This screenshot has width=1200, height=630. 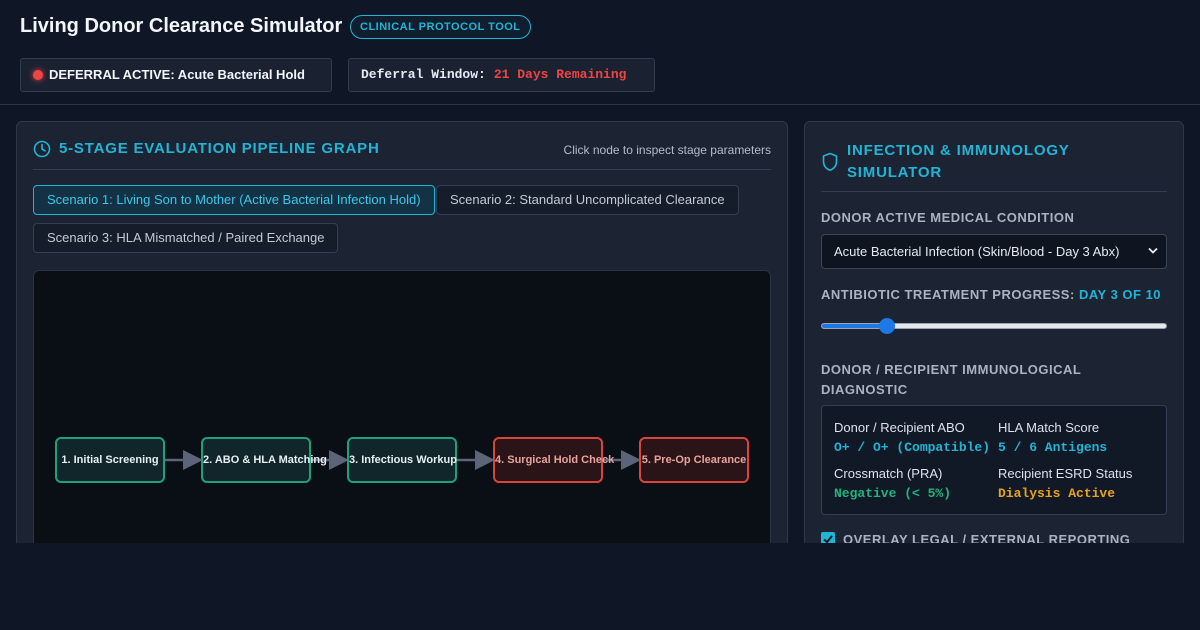 I want to click on shield-icon, so click(x=830, y=162).